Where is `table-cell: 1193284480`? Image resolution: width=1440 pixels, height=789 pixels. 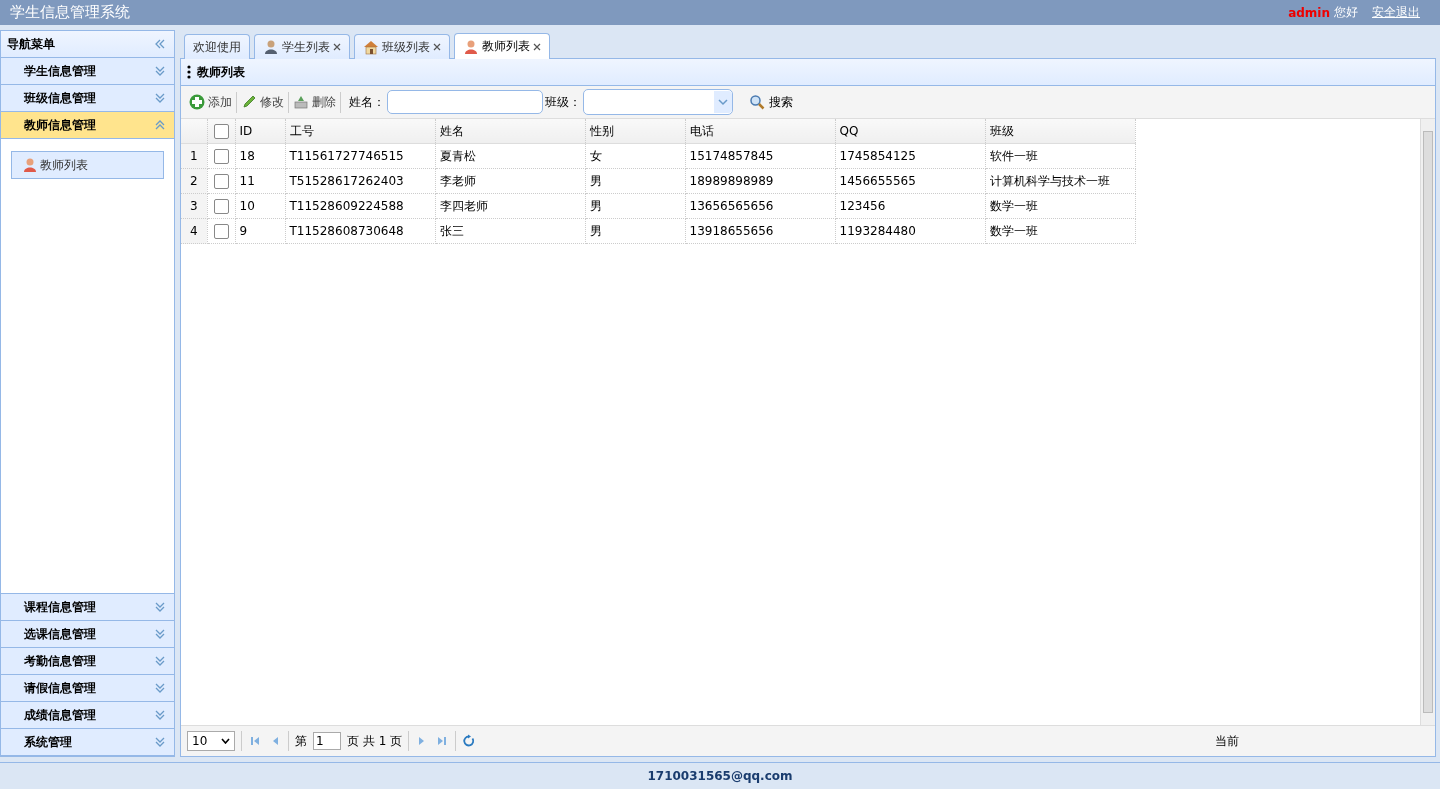 table-cell: 1193284480 is located at coordinates (910, 231).